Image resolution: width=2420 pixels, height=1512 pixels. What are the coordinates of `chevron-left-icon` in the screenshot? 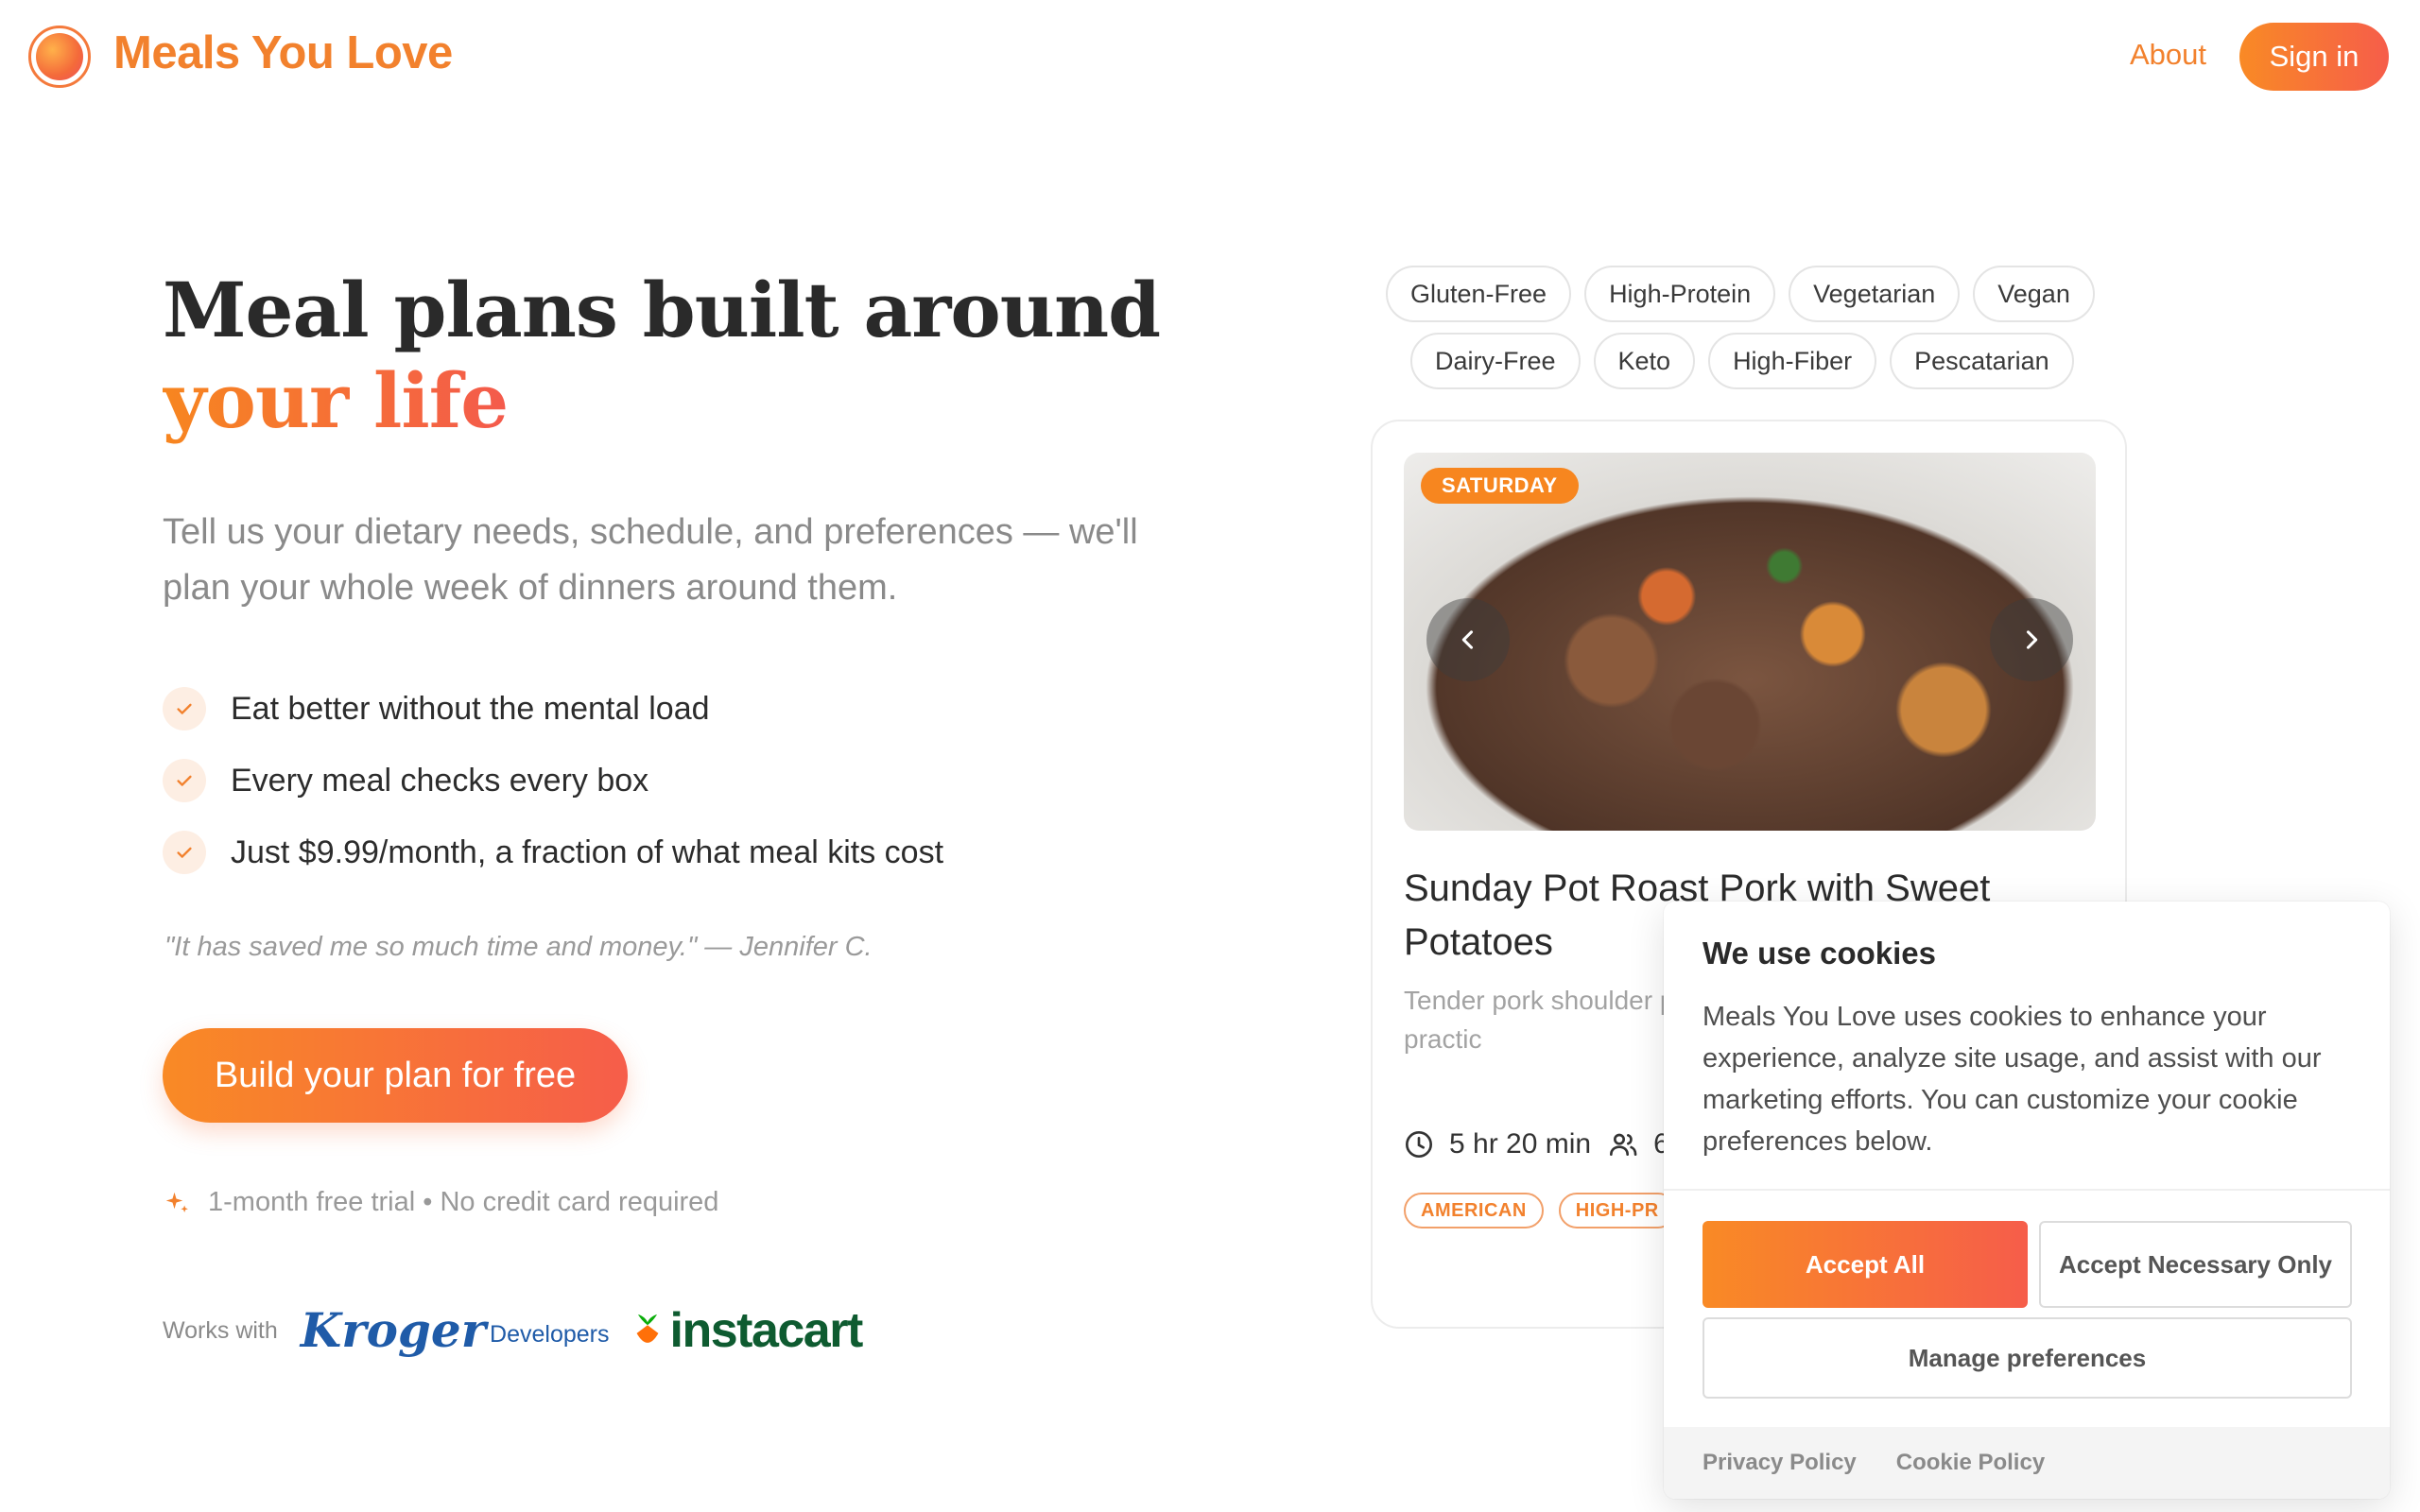 It's located at (1467, 639).